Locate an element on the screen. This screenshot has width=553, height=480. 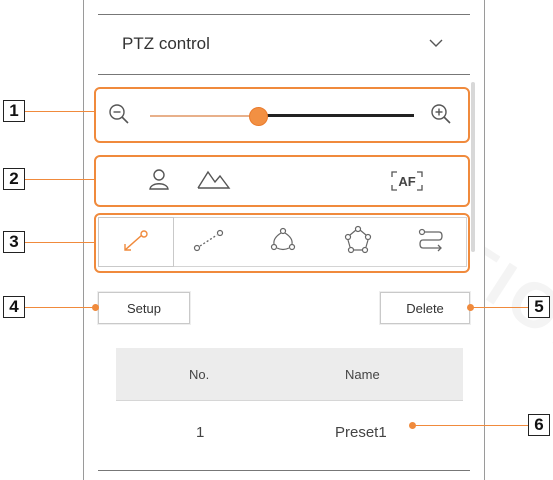
bottom-divider is located at coordinates (284, 470).